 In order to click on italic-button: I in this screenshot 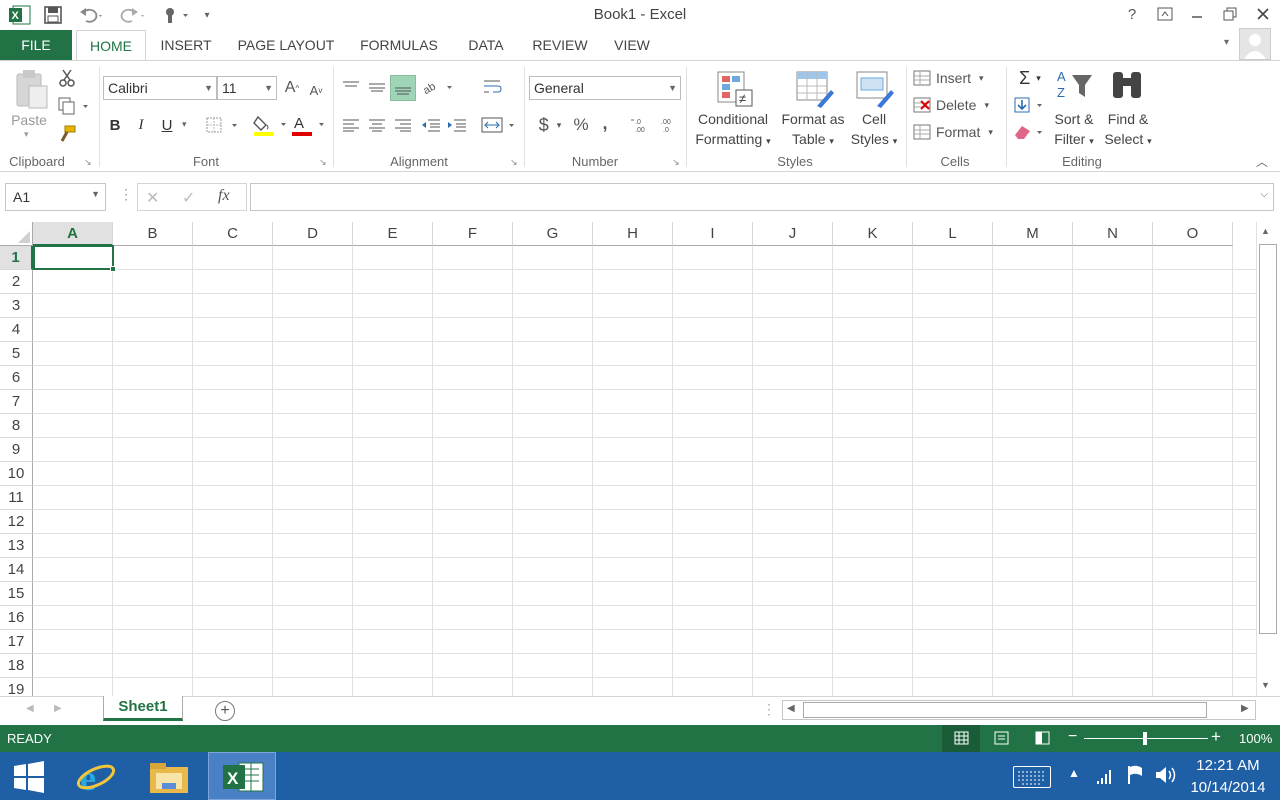, I will do `click(141, 125)`.